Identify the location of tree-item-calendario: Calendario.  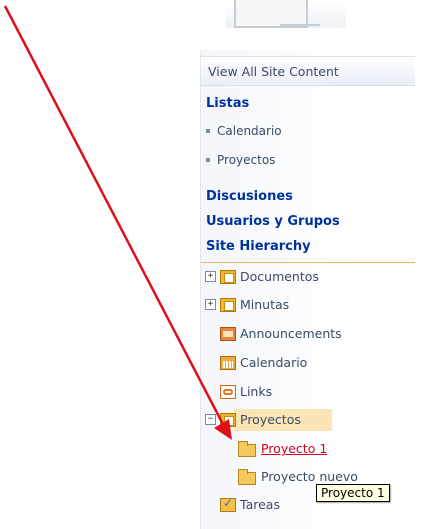
(308, 363).